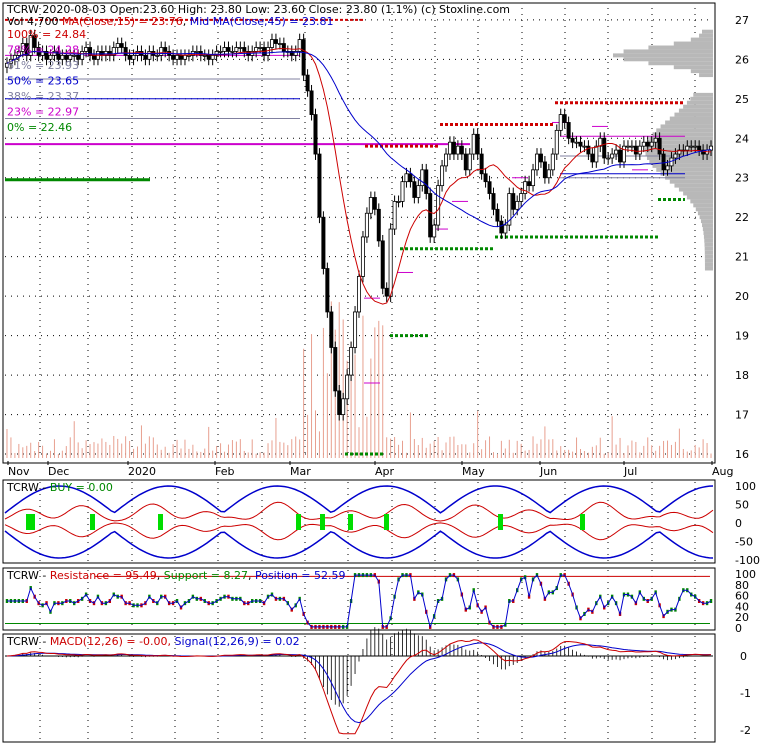  I want to click on buy-tick-label: 0, so click(738, 523).